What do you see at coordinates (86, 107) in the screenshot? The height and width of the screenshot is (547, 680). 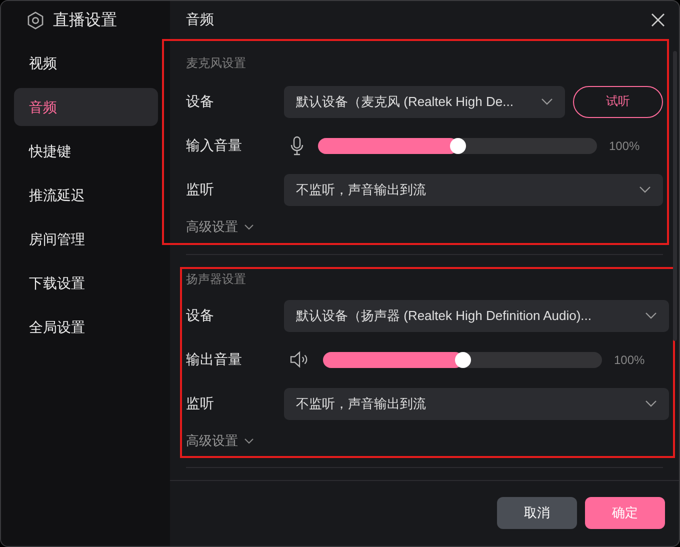 I see `sidebar-item: 音频` at bounding box center [86, 107].